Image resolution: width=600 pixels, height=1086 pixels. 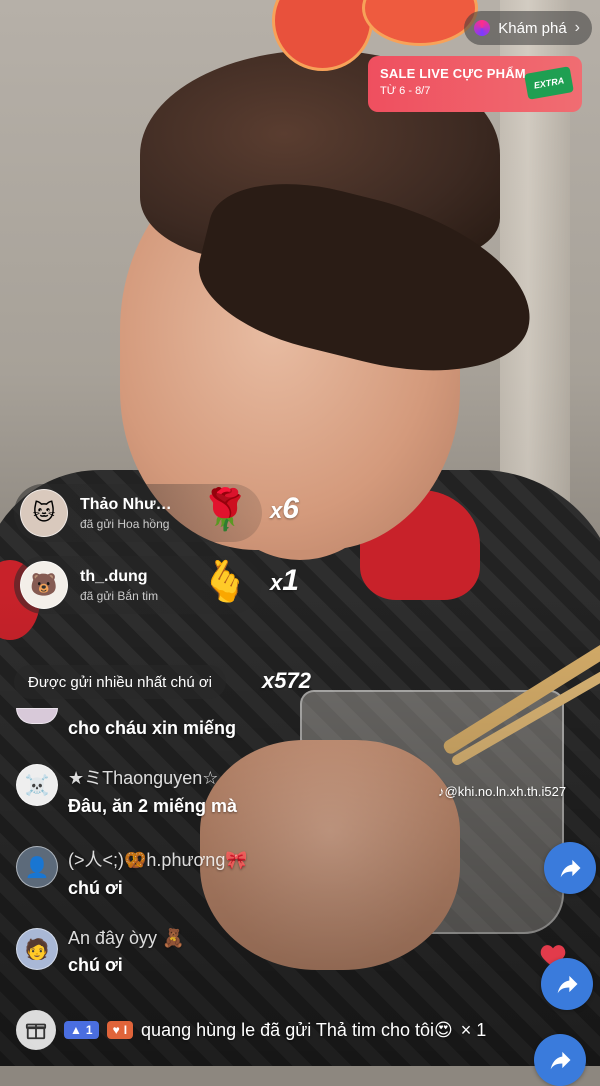 I want to click on comment-user: ★ミThaonguyen☆, so click(x=152, y=777).